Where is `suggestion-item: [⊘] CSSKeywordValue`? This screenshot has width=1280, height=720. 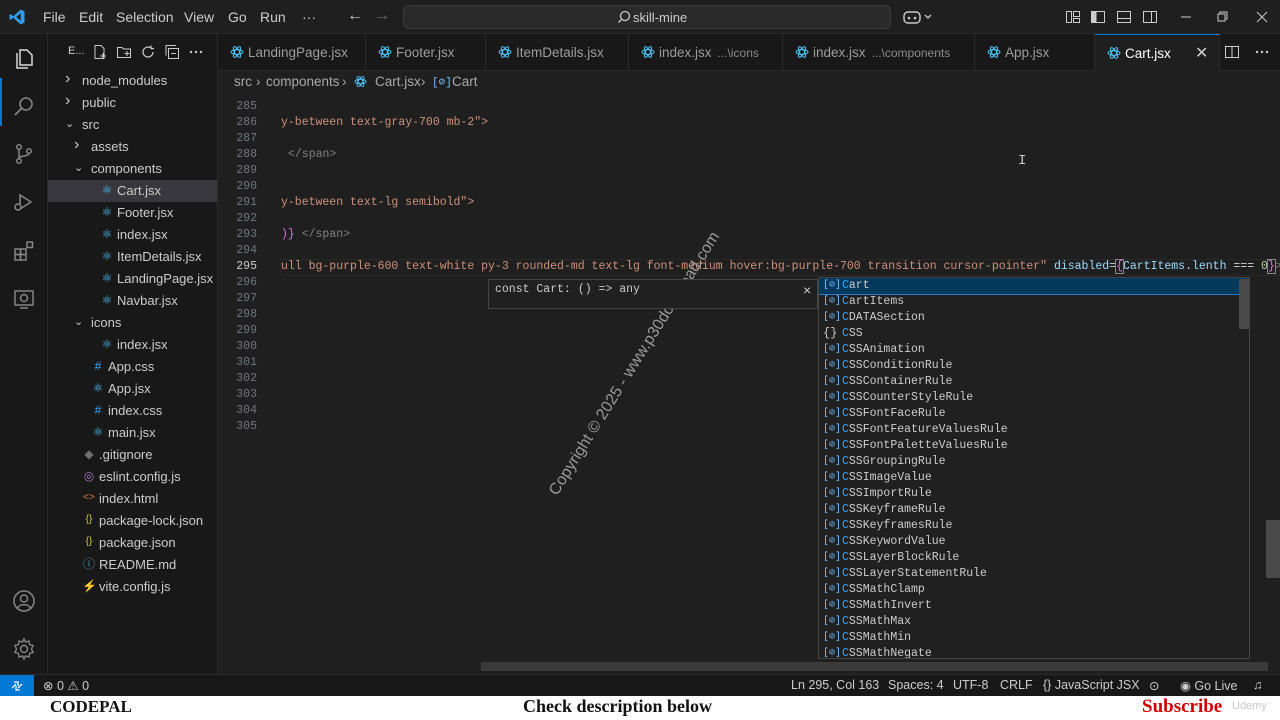 suggestion-item: [⊘] CSSKeywordValue is located at coordinates (1034, 542).